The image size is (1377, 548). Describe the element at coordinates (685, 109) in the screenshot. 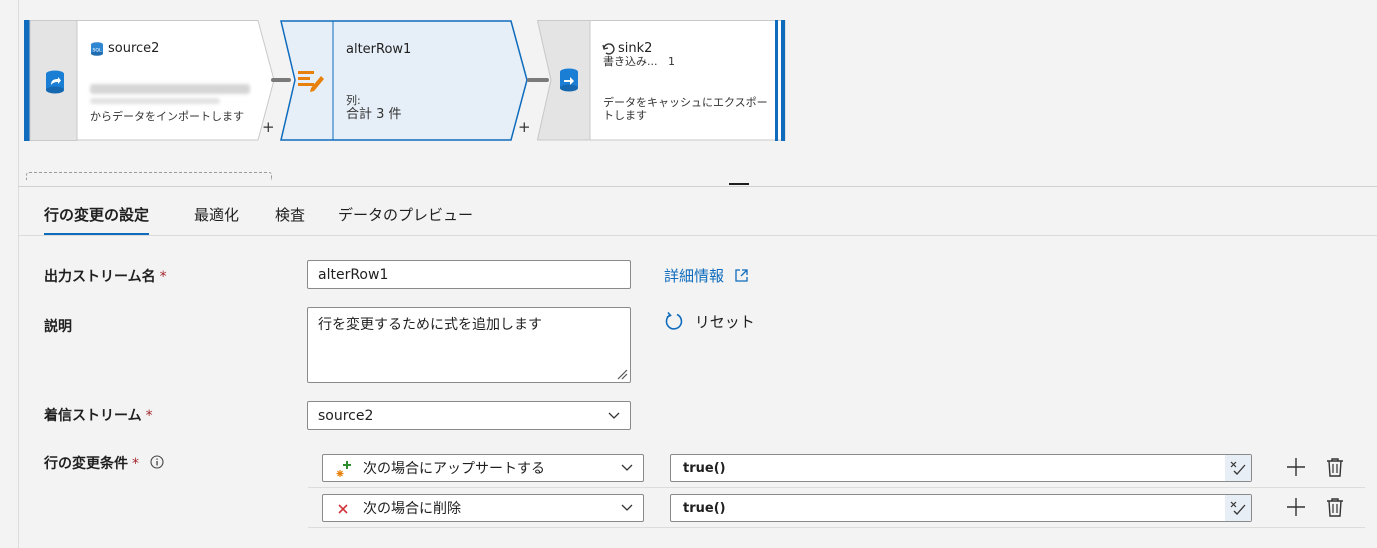

I see `sink-node-description: データをキャッシュにエクスポートします` at that location.